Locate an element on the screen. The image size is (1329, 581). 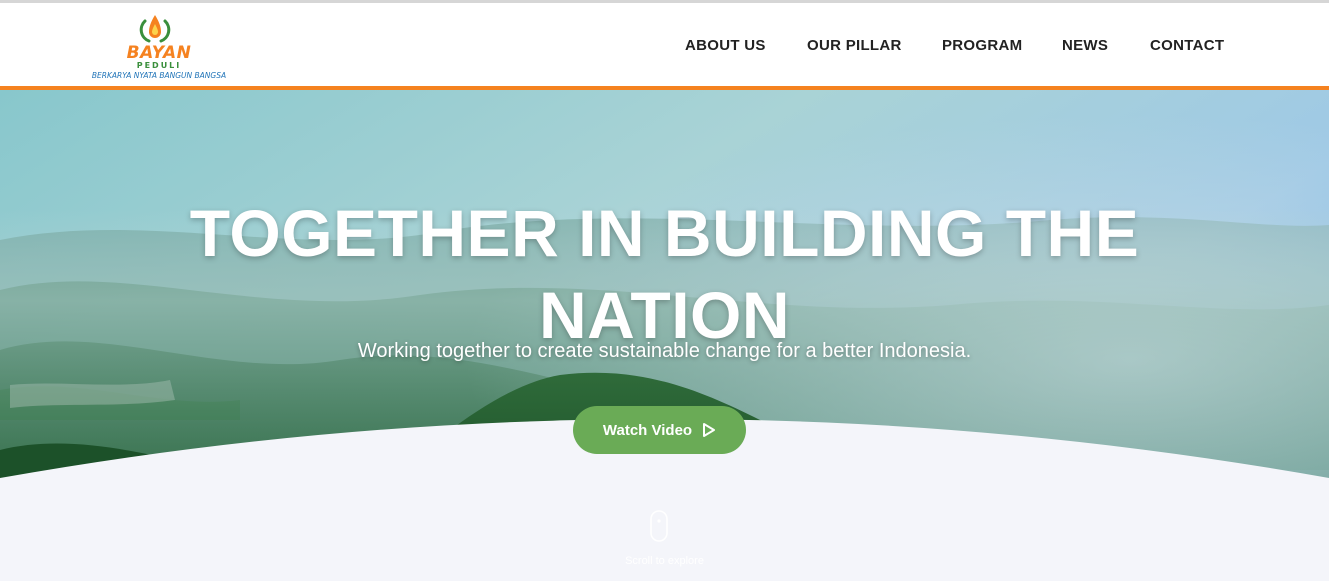
mouse-icon is located at coordinates (659, 526).